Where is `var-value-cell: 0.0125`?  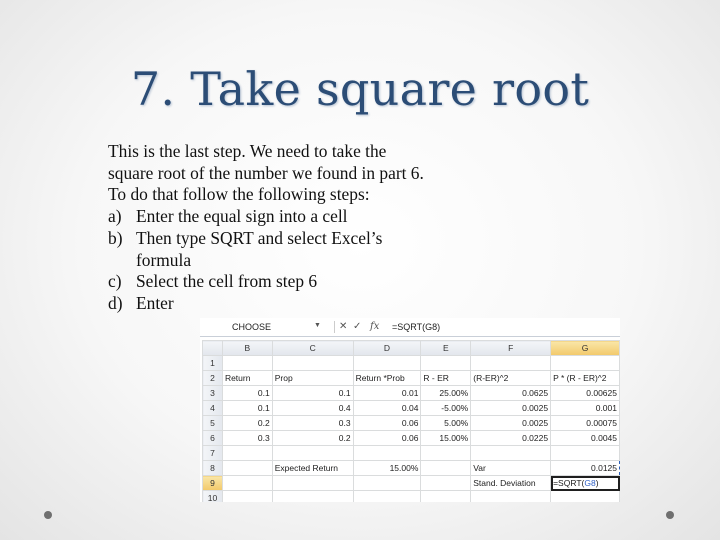 var-value-cell: 0.0125 is located at coordinates (585, 468).